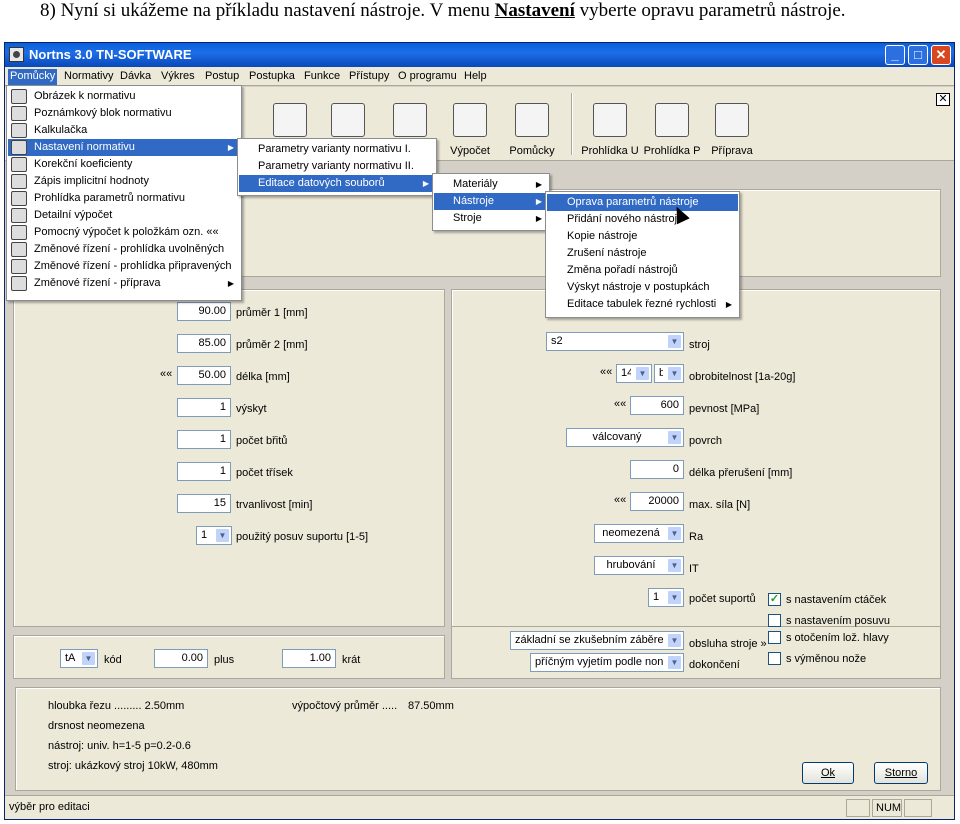 Image resolution: width=960 pixels, height=824 pixels. What do you see at coordinates (639, 565) in the screenshot?
I see `tolerance-select: hrubování ▼` at bounding box center [639, 565].